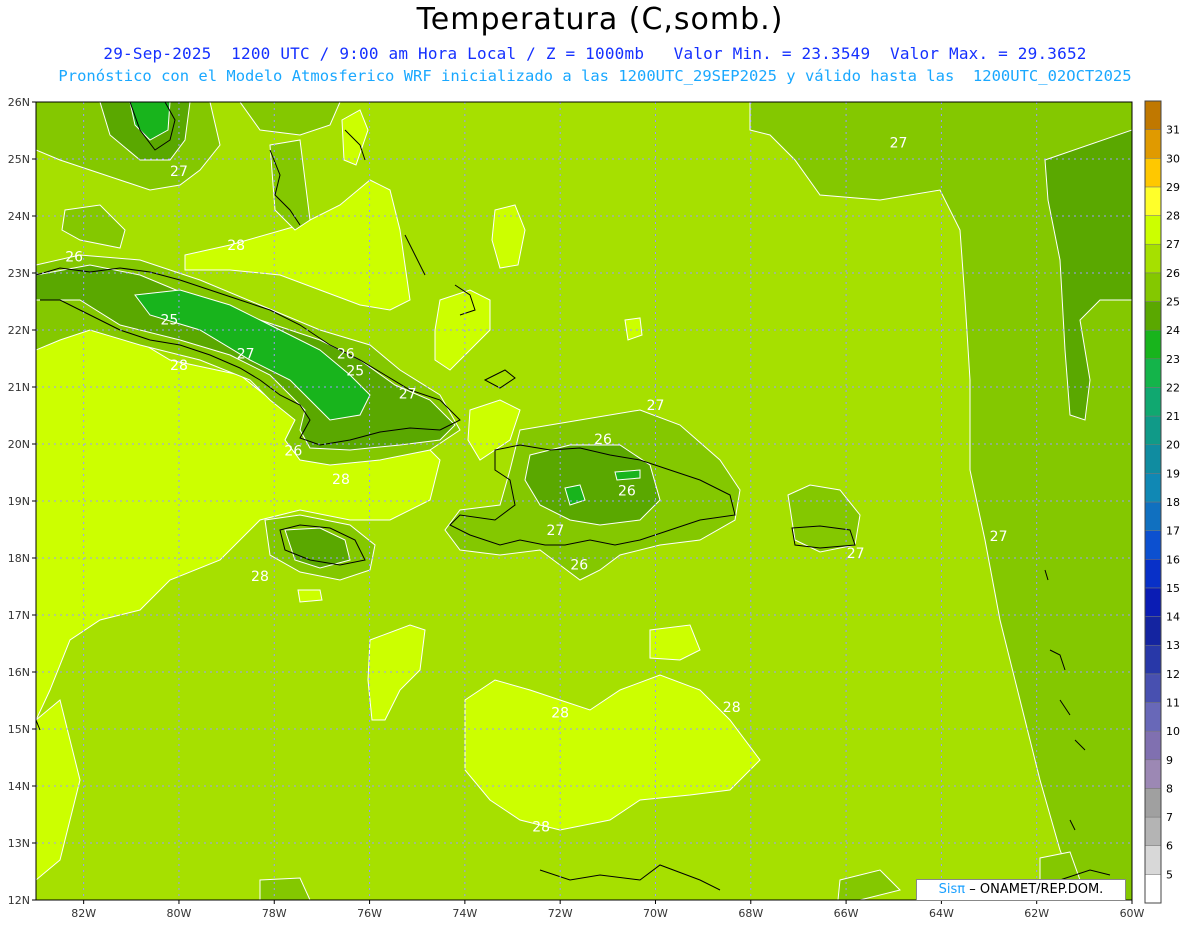  What do you see at coordinates (1173, 559) in the screenshot?
I see `colorbar-label: 16` at bounding box center [1173, 559].